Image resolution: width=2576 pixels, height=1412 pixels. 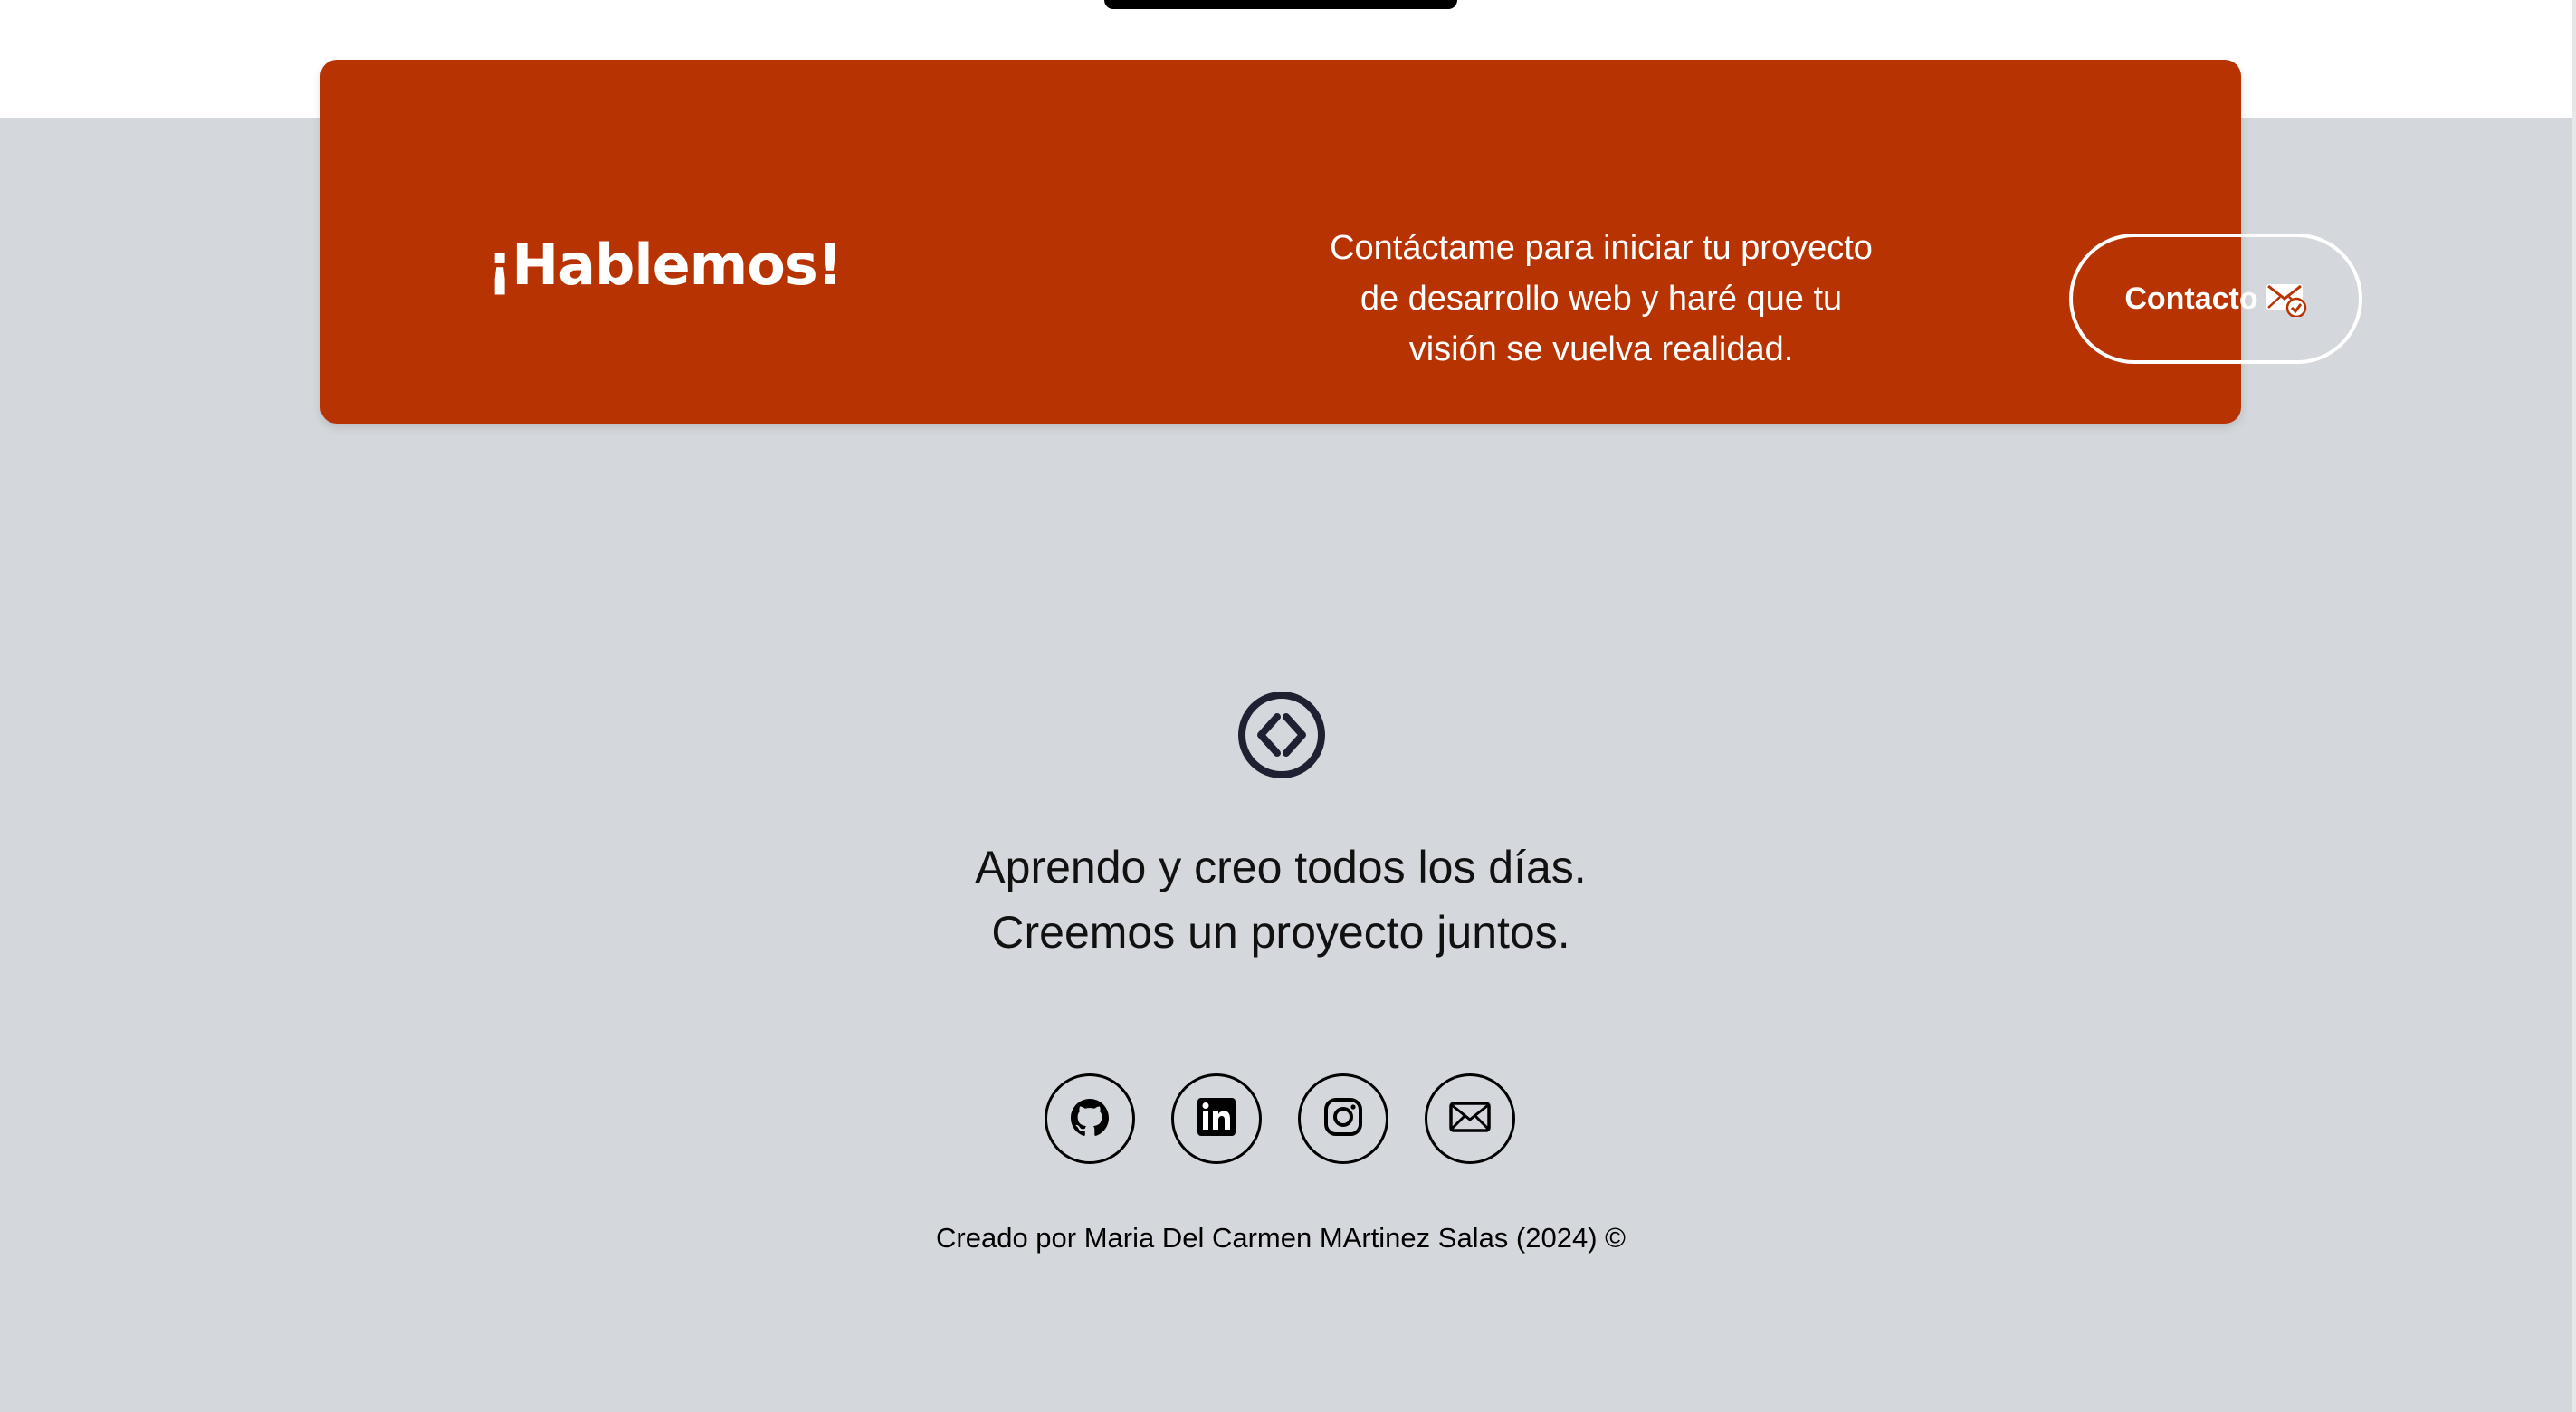 I want to click on cta-description-line: de desarrollo web y haré que tu, so click(x=1602, y=299).